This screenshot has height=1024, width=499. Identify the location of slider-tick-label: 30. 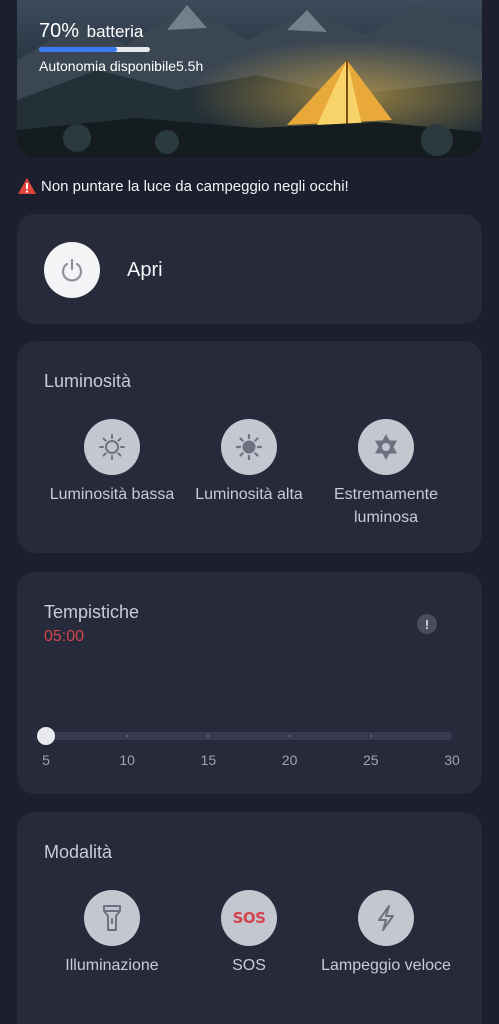
(452, 760).